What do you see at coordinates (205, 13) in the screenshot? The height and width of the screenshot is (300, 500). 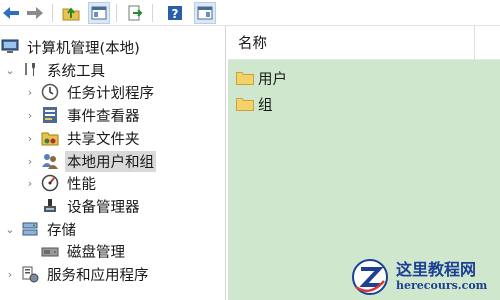 I see `action-pane-icon` at bounding box center [205, 13].